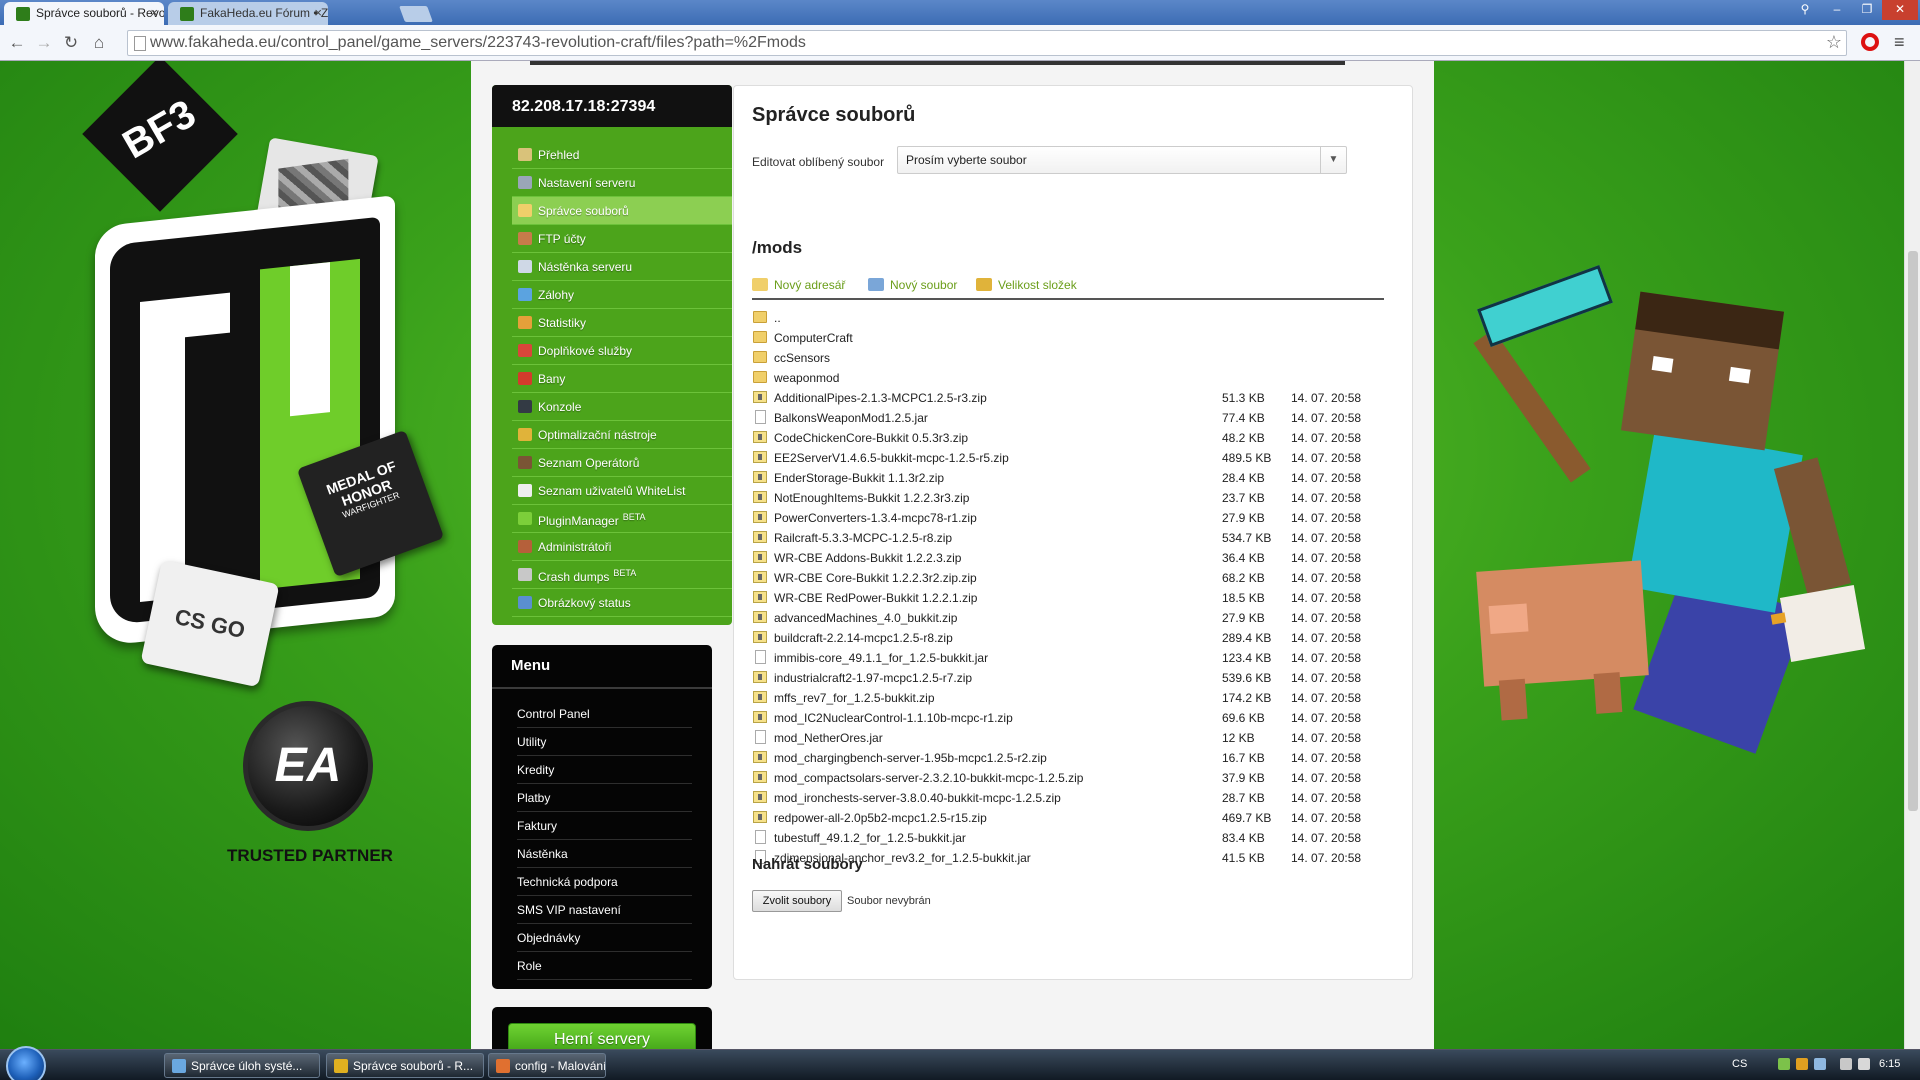 The height and width of the screenshot is (1080, 1920). I want to click on server-nav-item: FTP účty, so click(622, 239).